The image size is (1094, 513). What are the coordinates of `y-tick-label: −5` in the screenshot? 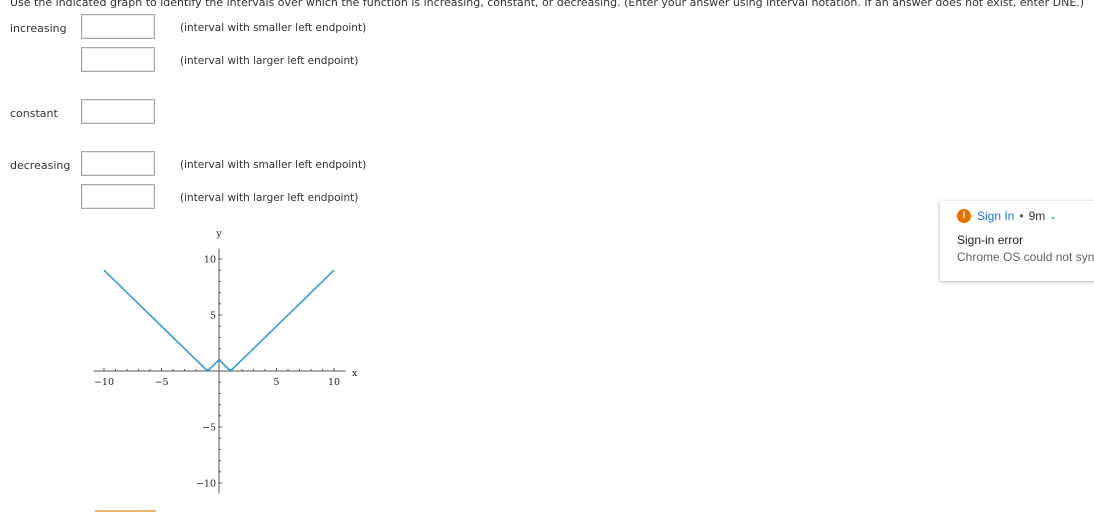 It's located at (209, 428).